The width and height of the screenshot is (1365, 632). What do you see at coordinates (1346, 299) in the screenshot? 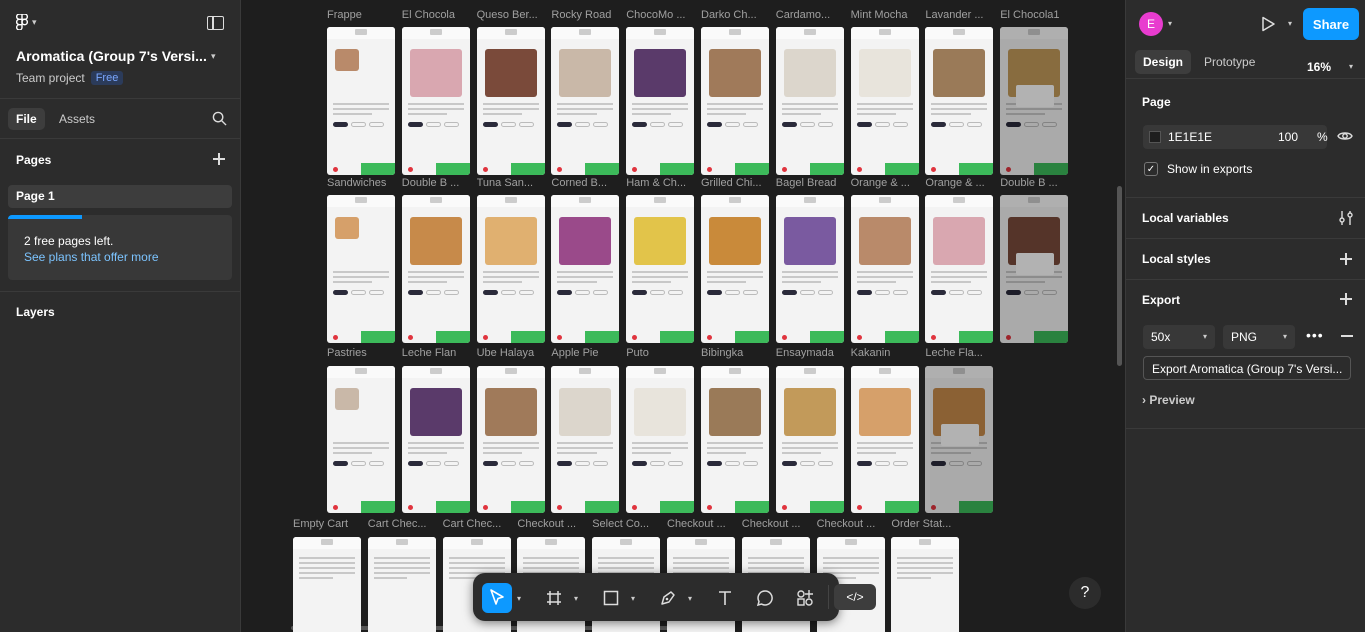
I see `add-export-icon` at bounding box center [1346, 299].